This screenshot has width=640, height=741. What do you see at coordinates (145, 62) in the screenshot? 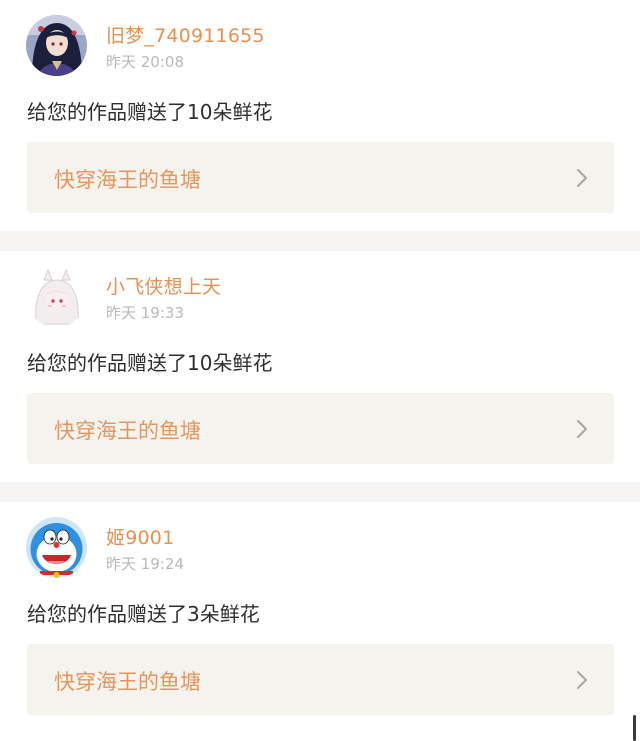
I see `timestamp: 昨天 20:08` at bounding box center [145, 62].